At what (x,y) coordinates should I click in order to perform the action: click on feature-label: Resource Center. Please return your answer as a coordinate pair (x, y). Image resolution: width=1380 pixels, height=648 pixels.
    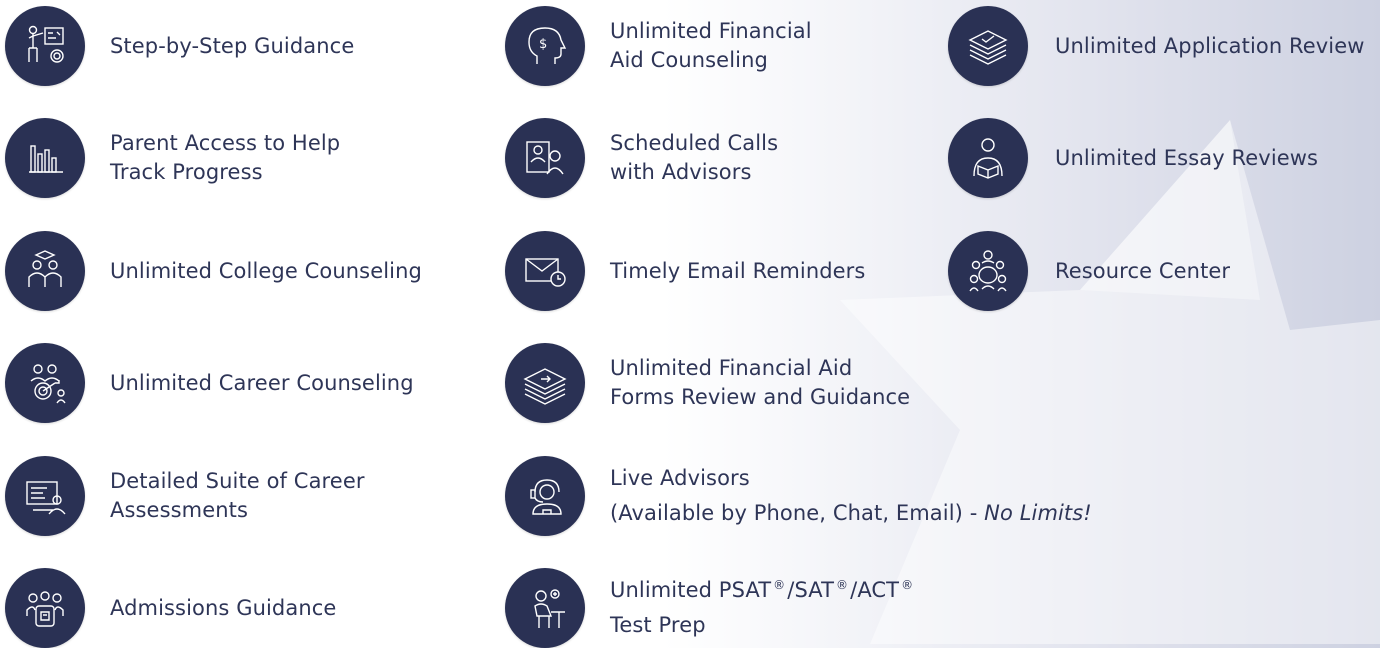
    Looking at the image, I should click on (1143, 270).